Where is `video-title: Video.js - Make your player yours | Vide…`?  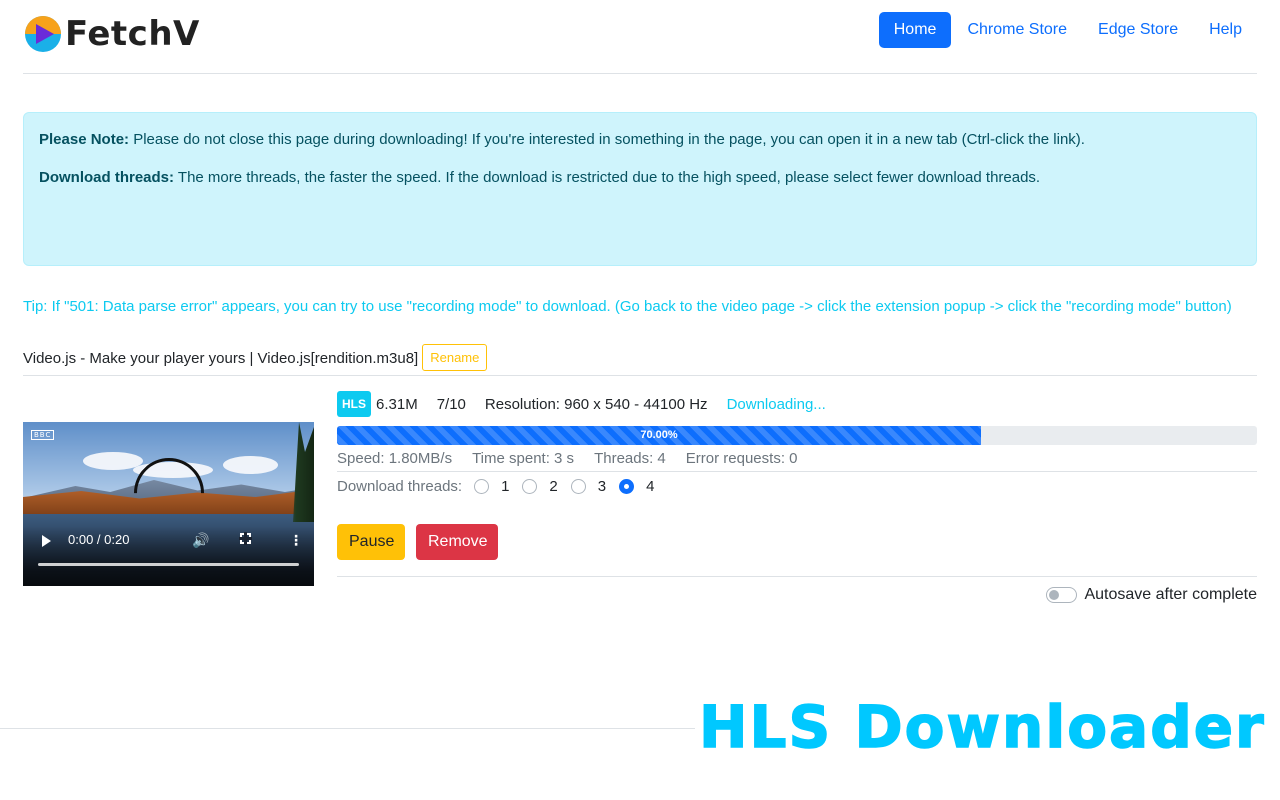
video-title: Video.js - Make your player yours | Vide… is located at coordinates (221, 358).